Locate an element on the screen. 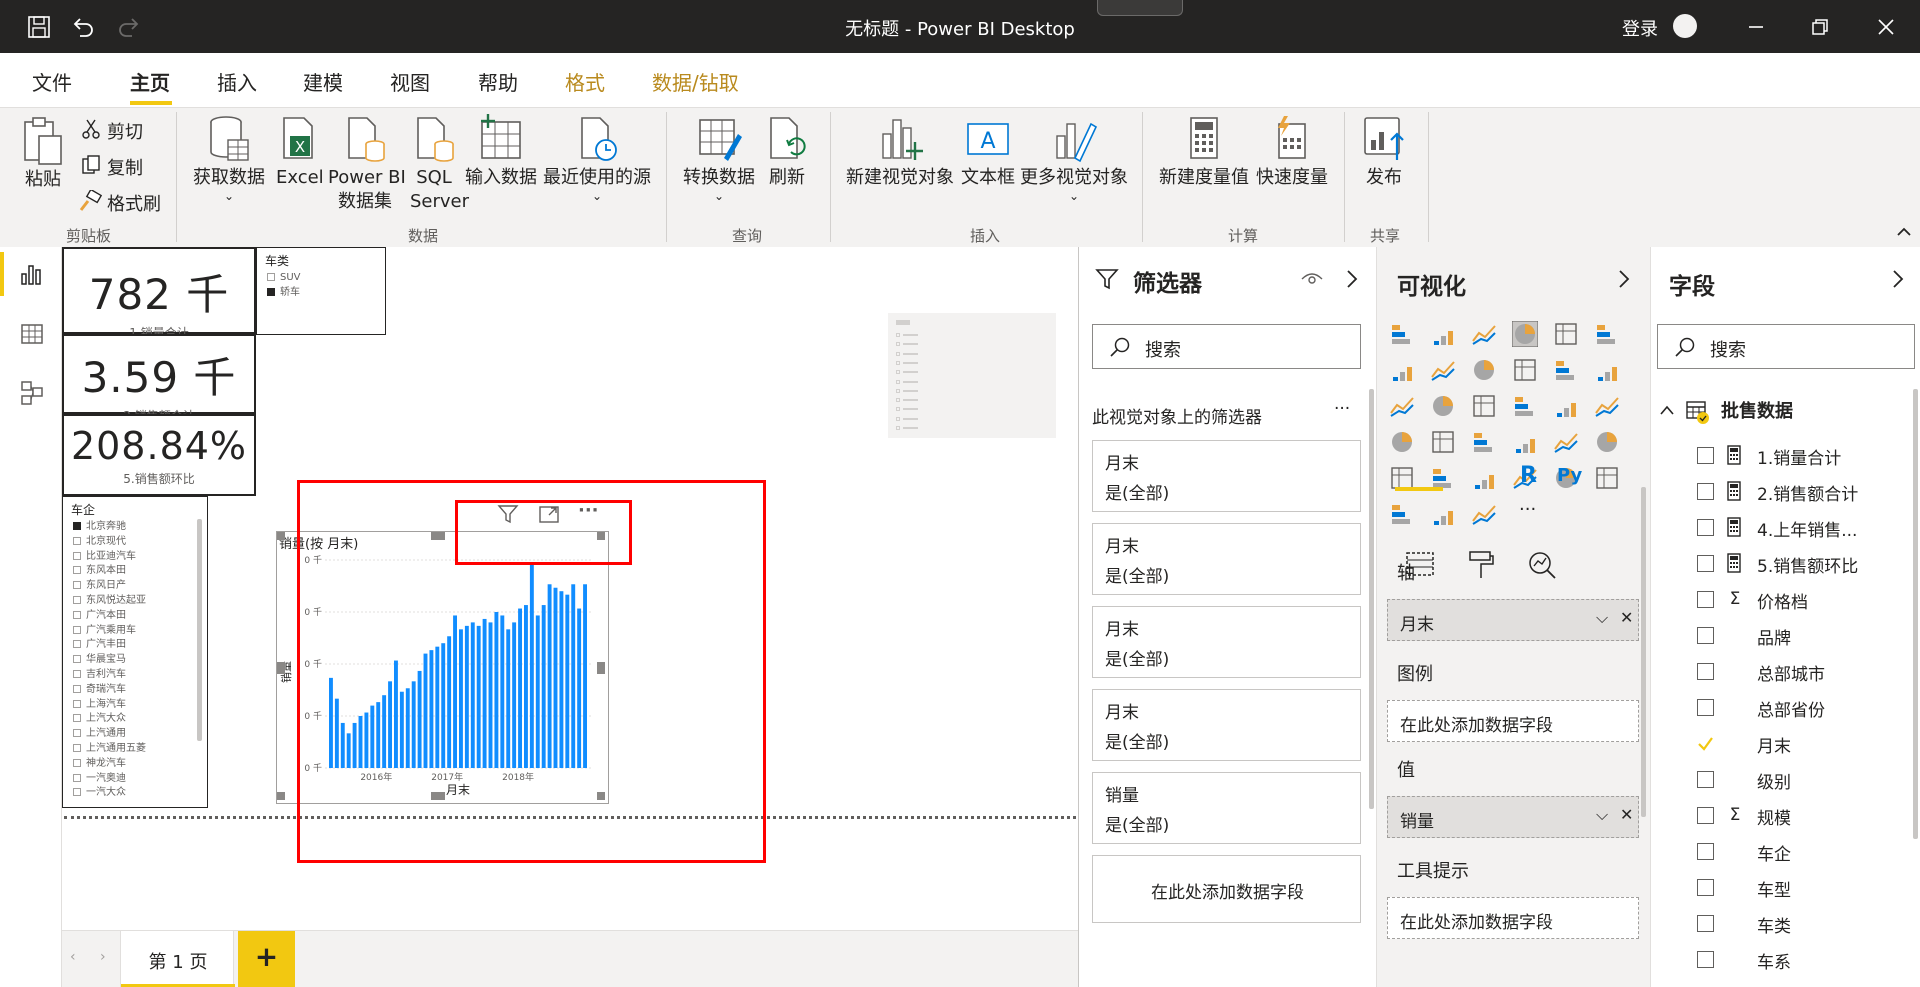 The width and height of the screenshot is (1920, 987). field-item: 月末 is located at coordinates (1807, 744).